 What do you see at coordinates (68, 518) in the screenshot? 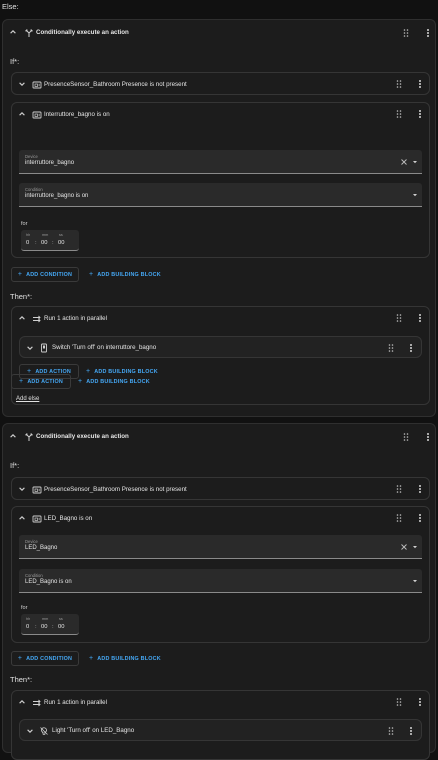
I see `condition-title: LED_Bagno is on` at bounding box center [68, 518].